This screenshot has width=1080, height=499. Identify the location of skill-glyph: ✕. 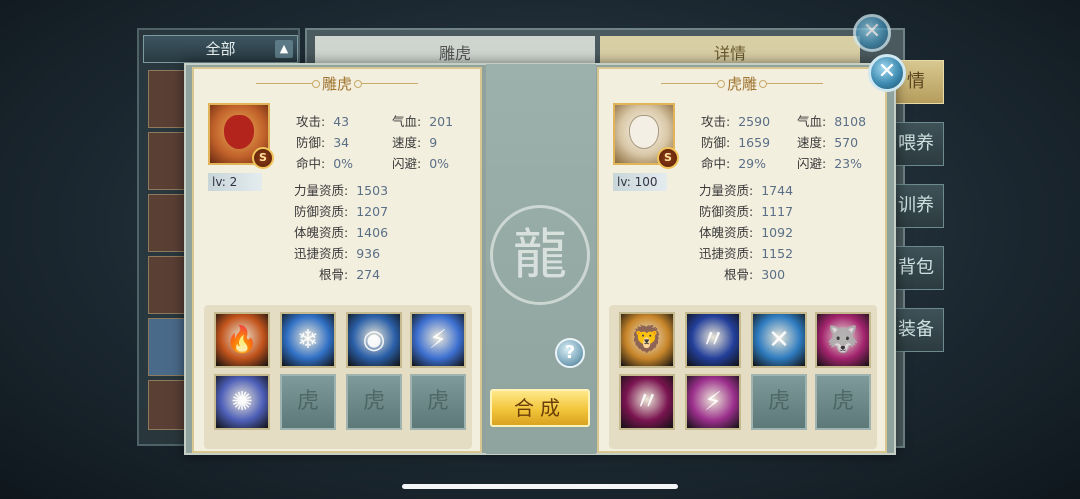
(779, 340).